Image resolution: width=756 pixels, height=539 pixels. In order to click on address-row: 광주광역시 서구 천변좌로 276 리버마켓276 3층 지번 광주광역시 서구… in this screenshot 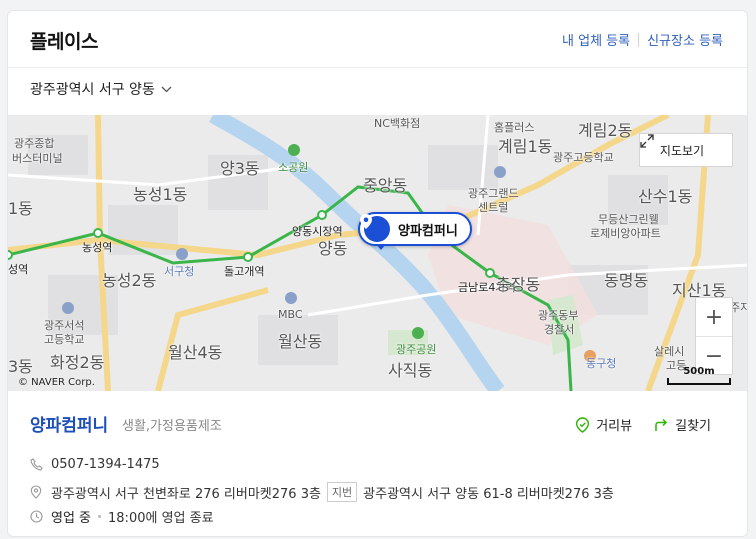, I will do `click(322, 492)`.